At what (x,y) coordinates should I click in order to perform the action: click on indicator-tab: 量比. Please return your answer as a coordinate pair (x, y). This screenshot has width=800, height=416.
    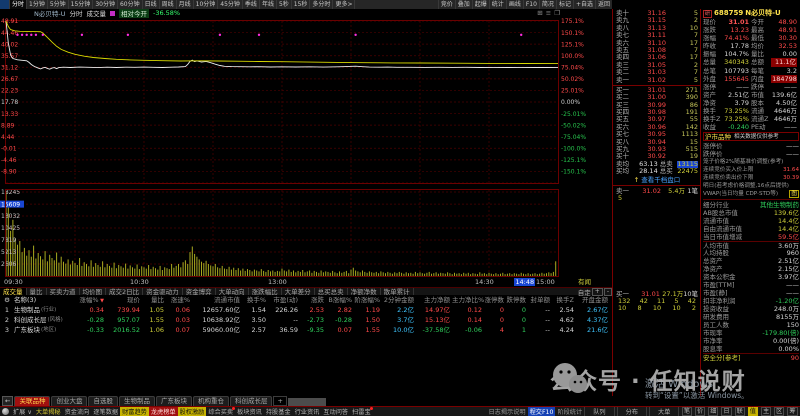
    Looking at the image, I should click on (37, 292).